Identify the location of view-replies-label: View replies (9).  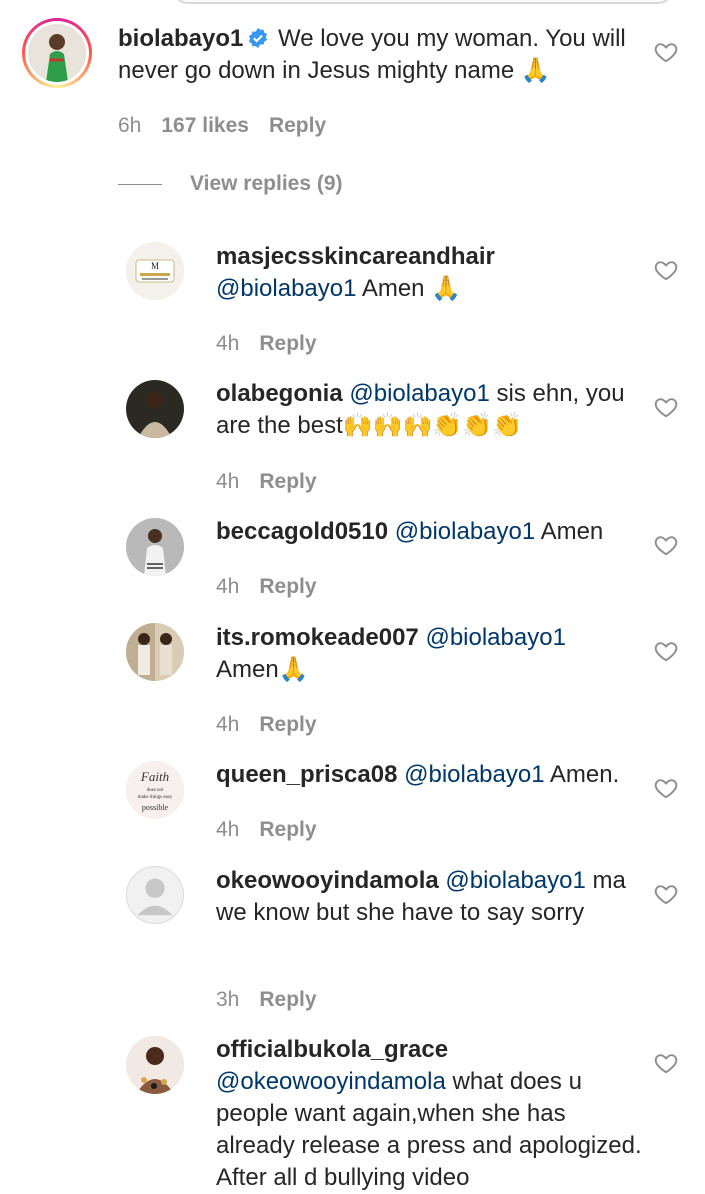
(266, 183).